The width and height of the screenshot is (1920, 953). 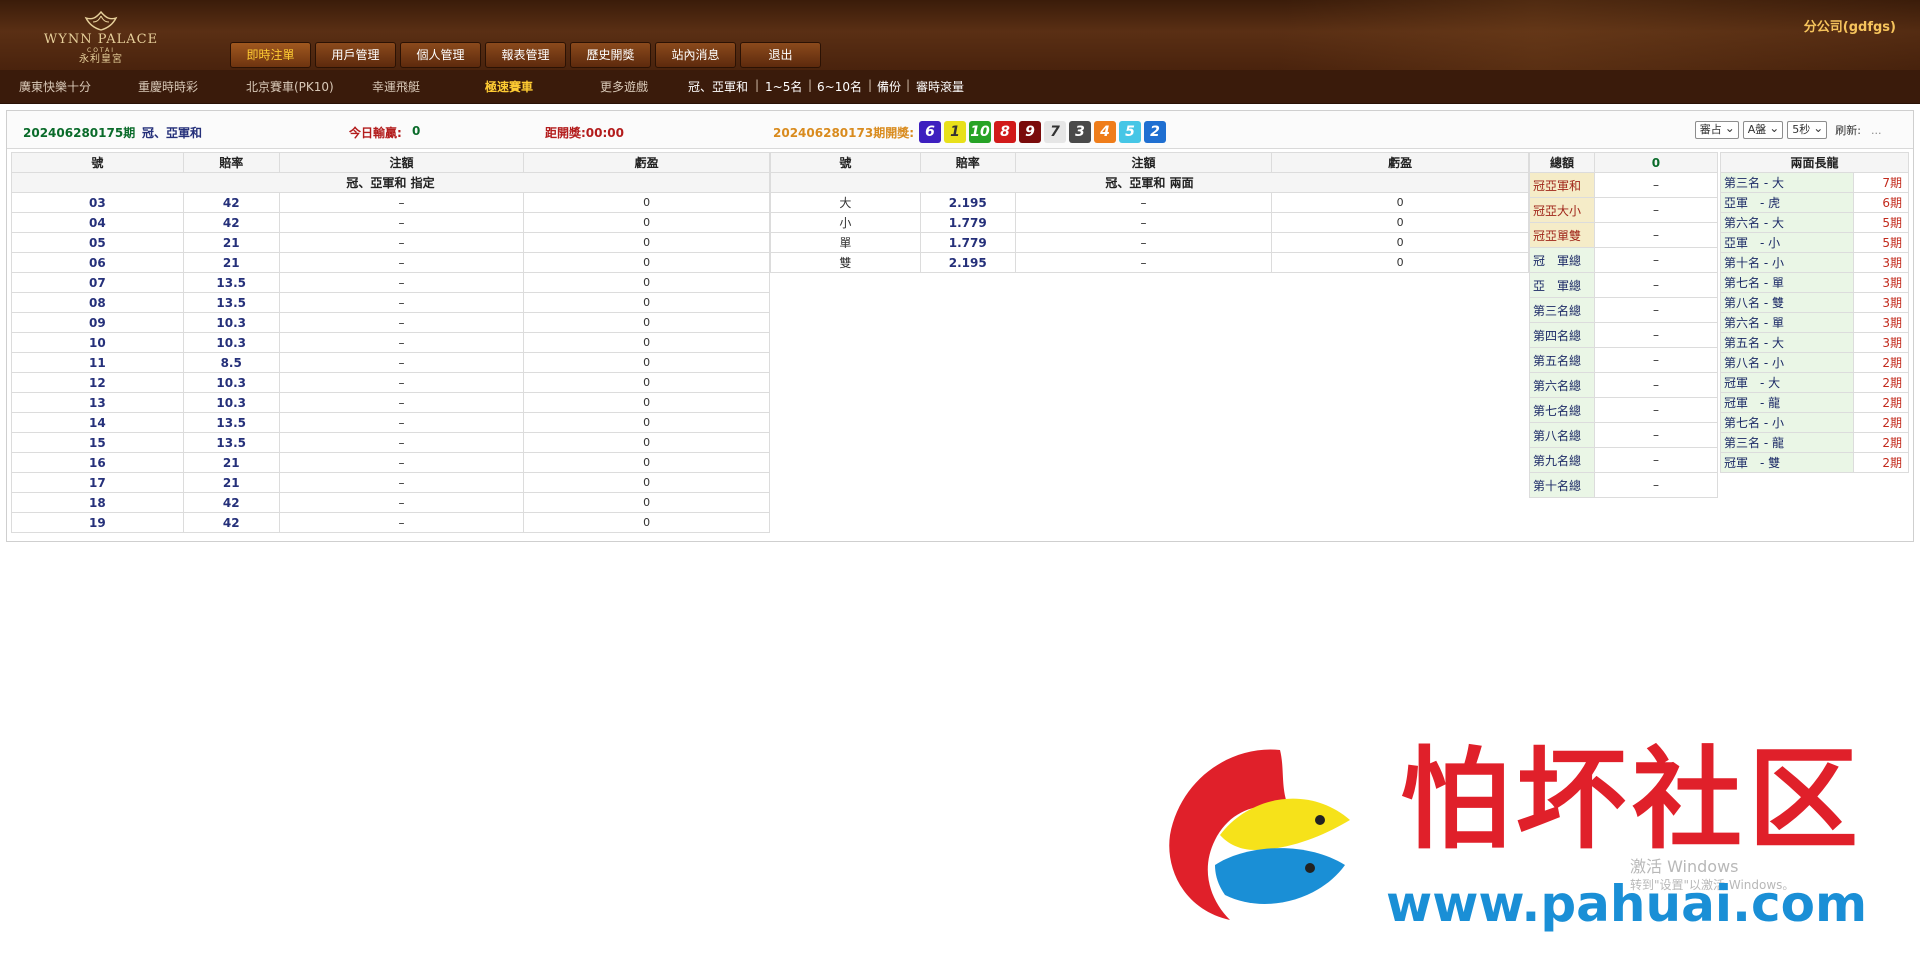 What do you see at coordinates (55, 86) in the screenshot?
I see `game-gd-happy10: 廣東快樂十分` at bounding box center [55, 86].